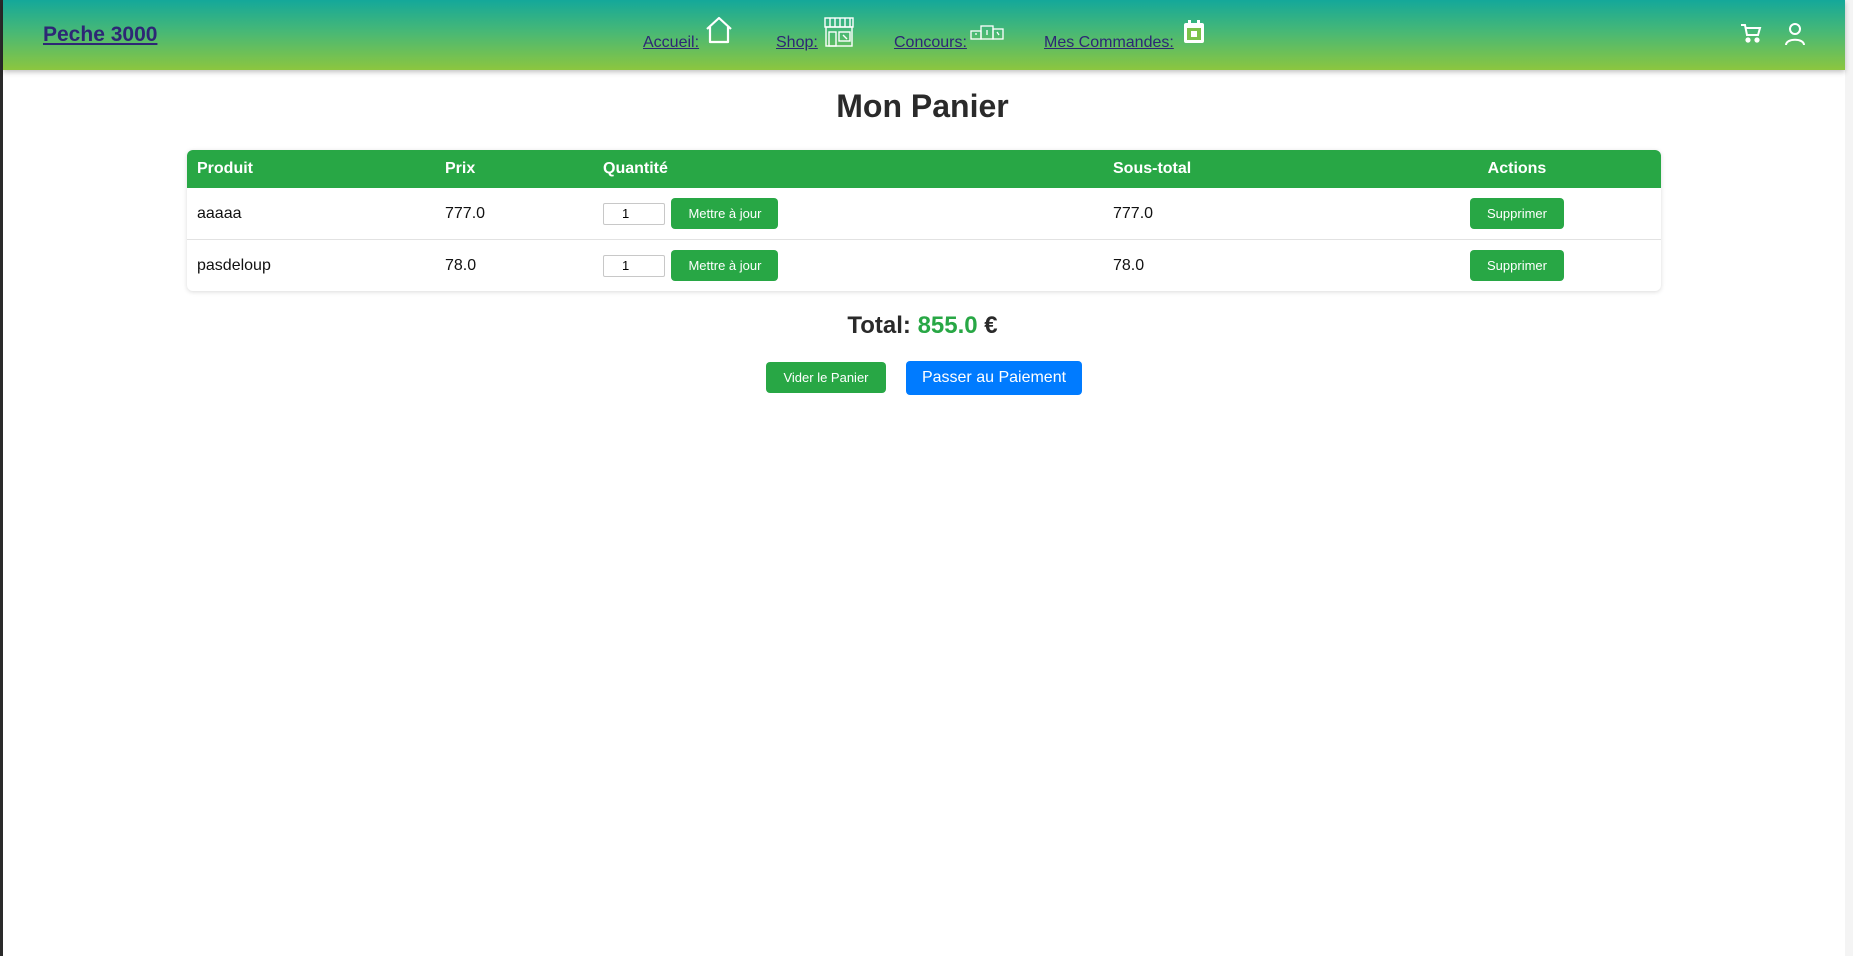 The width and height of the screenshot is (1853, 956). Describe the element at coordinates (311, 214) in the screenshot. I see `product-name: aaaaa` at that location.